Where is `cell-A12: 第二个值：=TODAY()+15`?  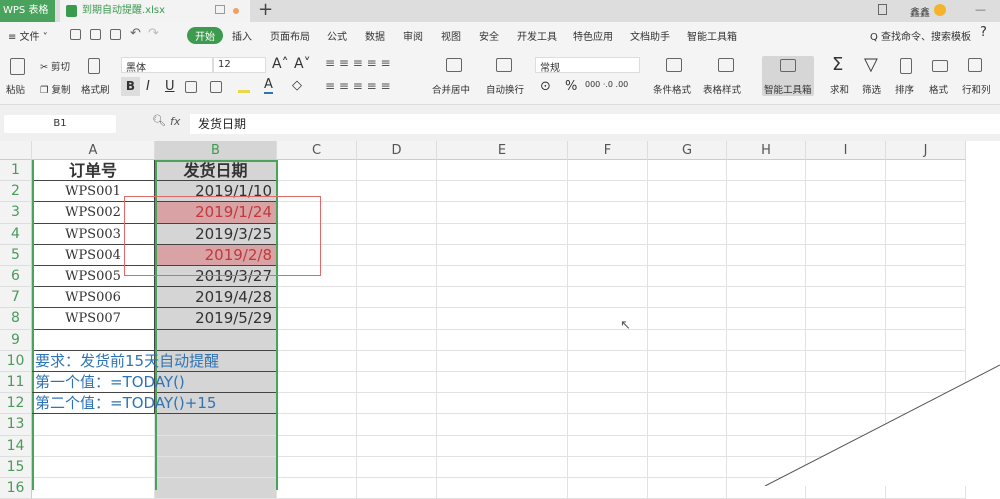 cell-A12: 第二个值：=TODAY()+15 is located at coordinates (124, 404).